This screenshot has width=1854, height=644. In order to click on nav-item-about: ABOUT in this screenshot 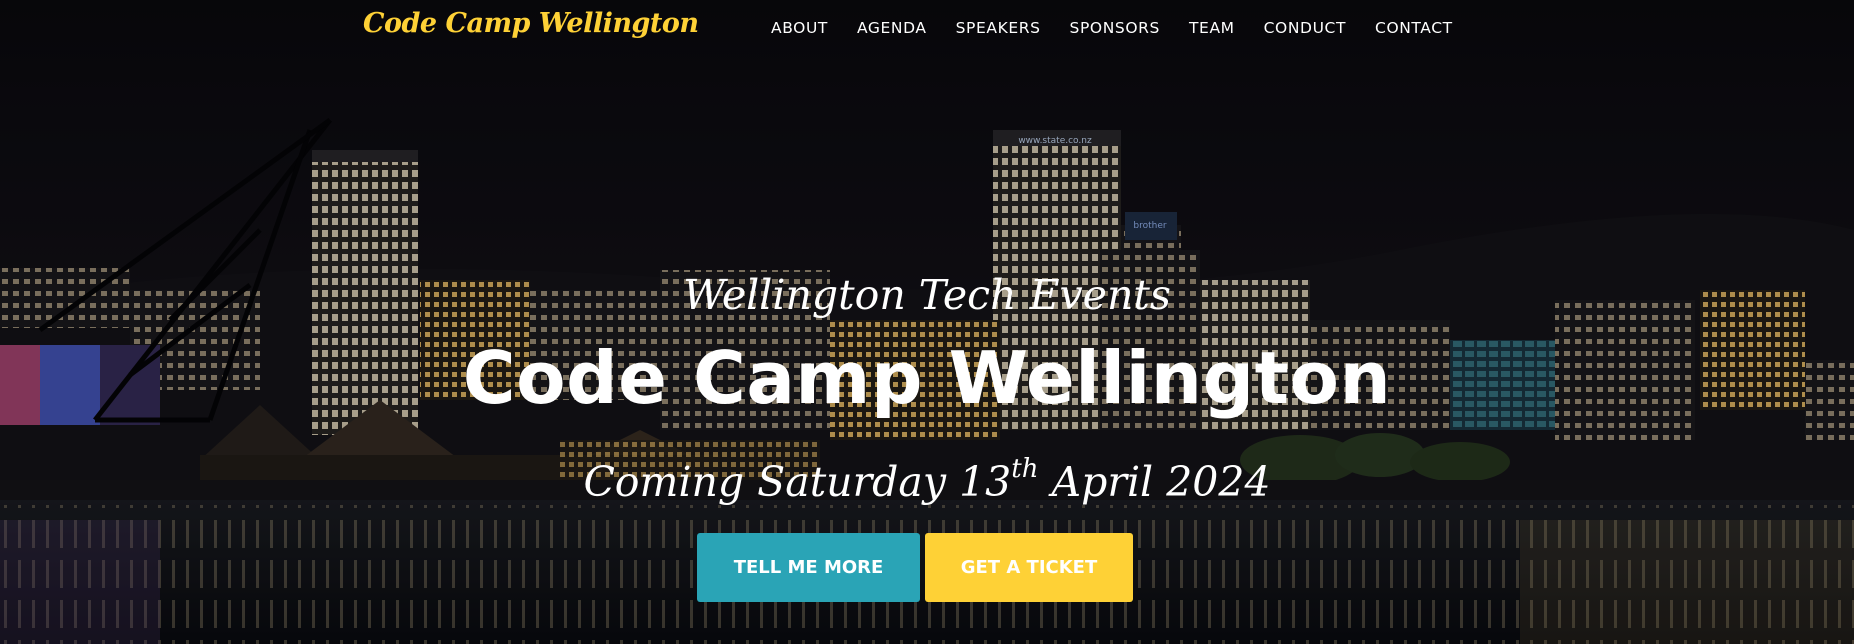, I will do `click(799, 28)`.